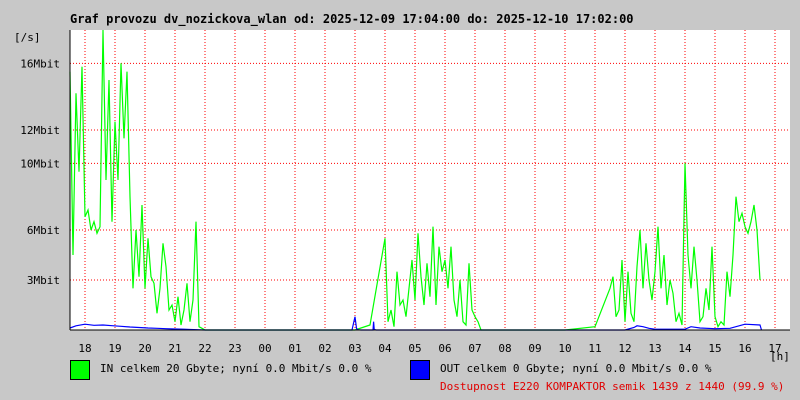 The width and height of the screenshot is (800, 400). What do you see at coordinates (234, 348) in the screenshot?
I see `x-tick-label: 23` at bounding box center [234, 348].